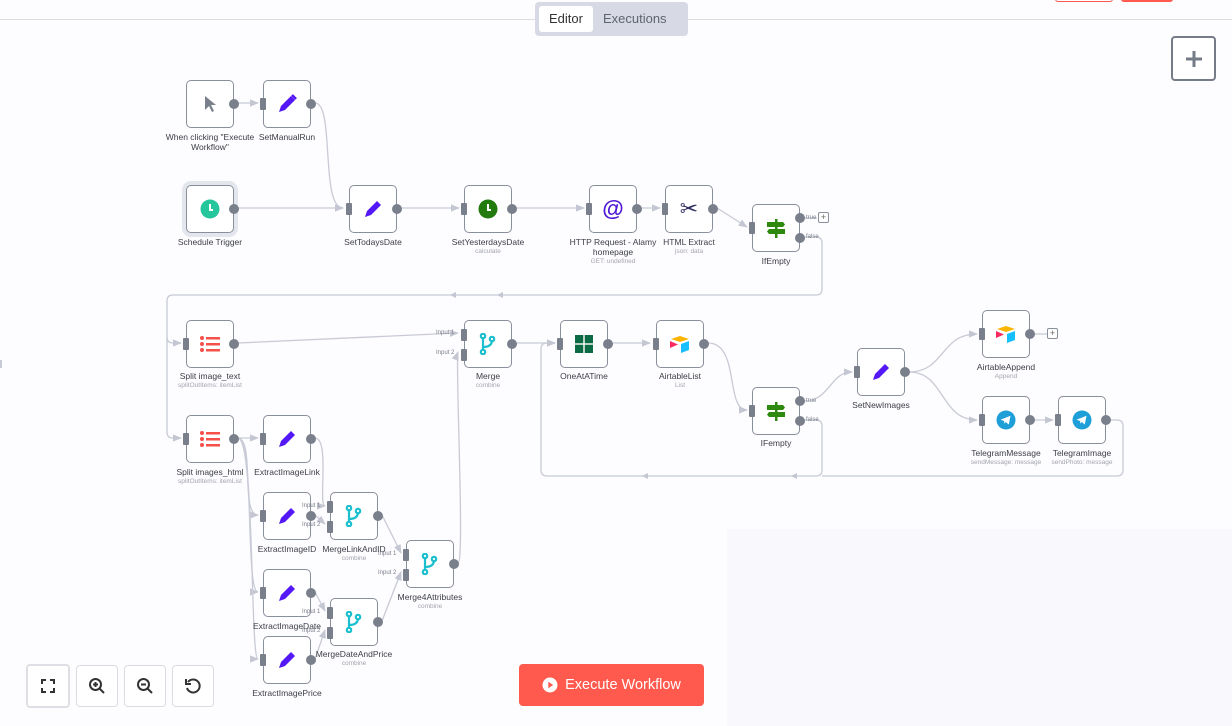  What do you see at coordinates (120, 686) in the screenshot?
I see `zoom-controls` at bounding box center [120, 686].